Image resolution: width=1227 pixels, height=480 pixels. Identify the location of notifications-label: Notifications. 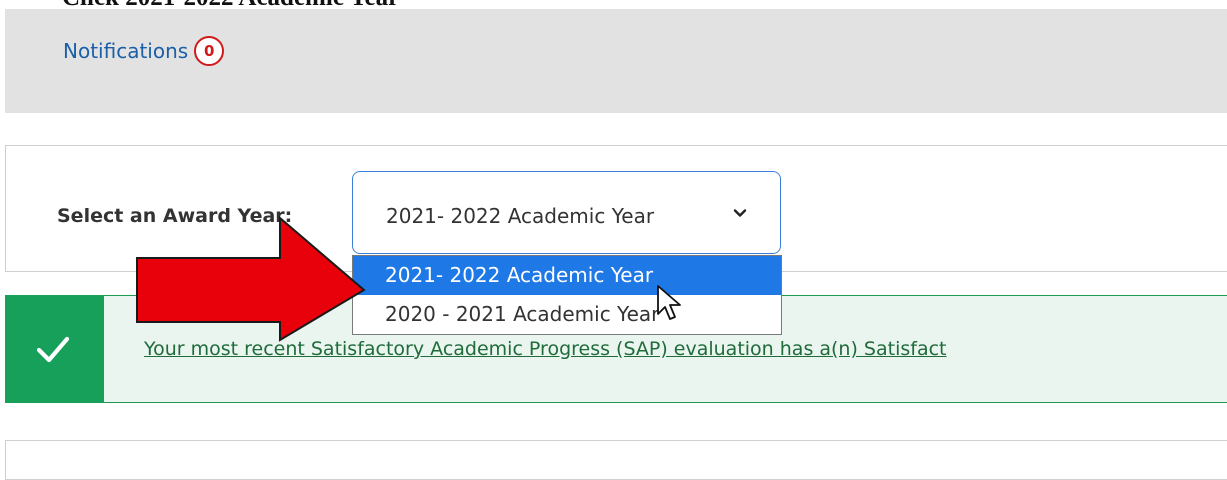
(126, 51).